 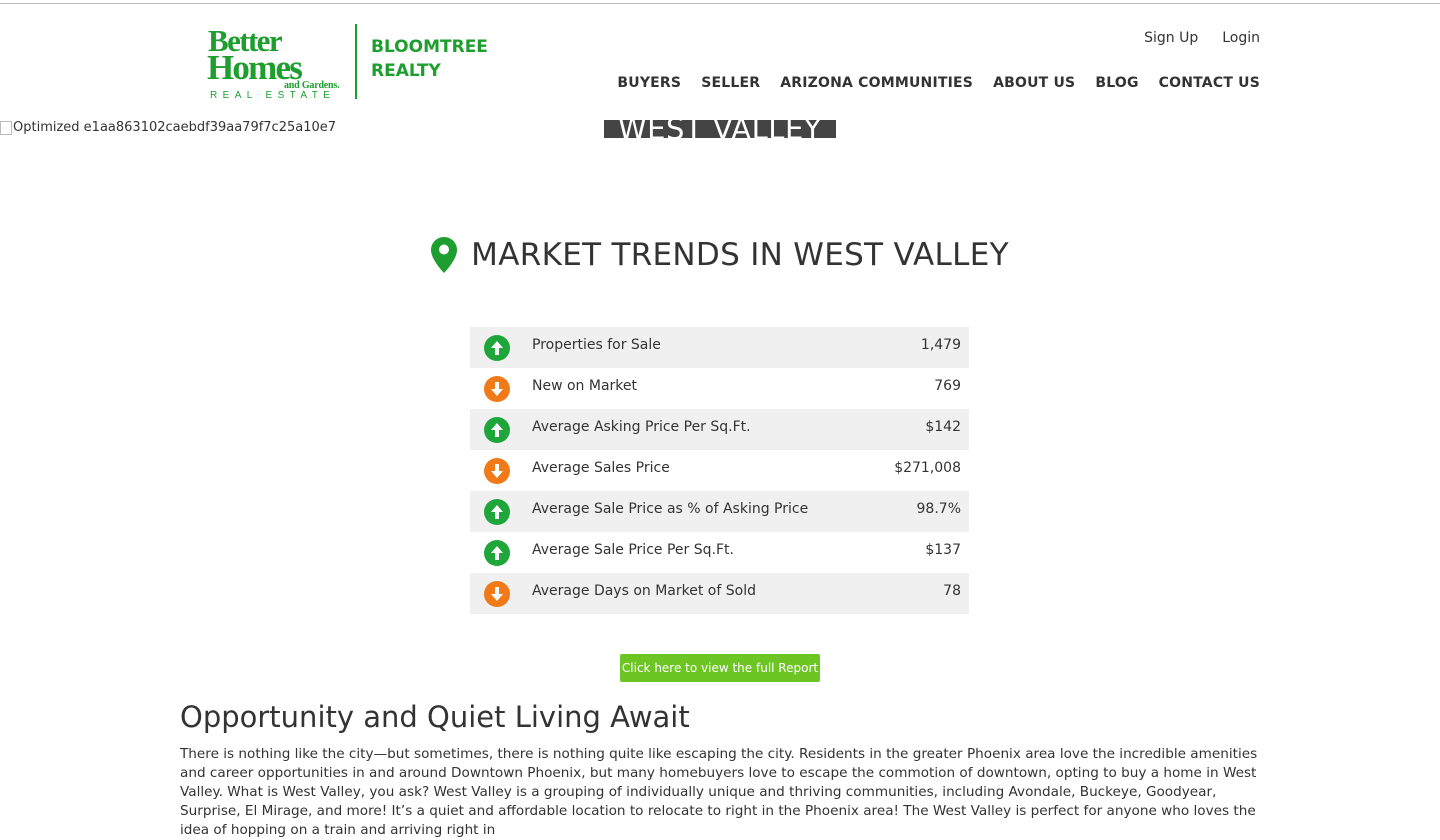 What do you see at coordinates (435, 717) in the screenshot?
I see `section-heading: Opportunity and Quiet Living Await` at bounding box center [435, 717].